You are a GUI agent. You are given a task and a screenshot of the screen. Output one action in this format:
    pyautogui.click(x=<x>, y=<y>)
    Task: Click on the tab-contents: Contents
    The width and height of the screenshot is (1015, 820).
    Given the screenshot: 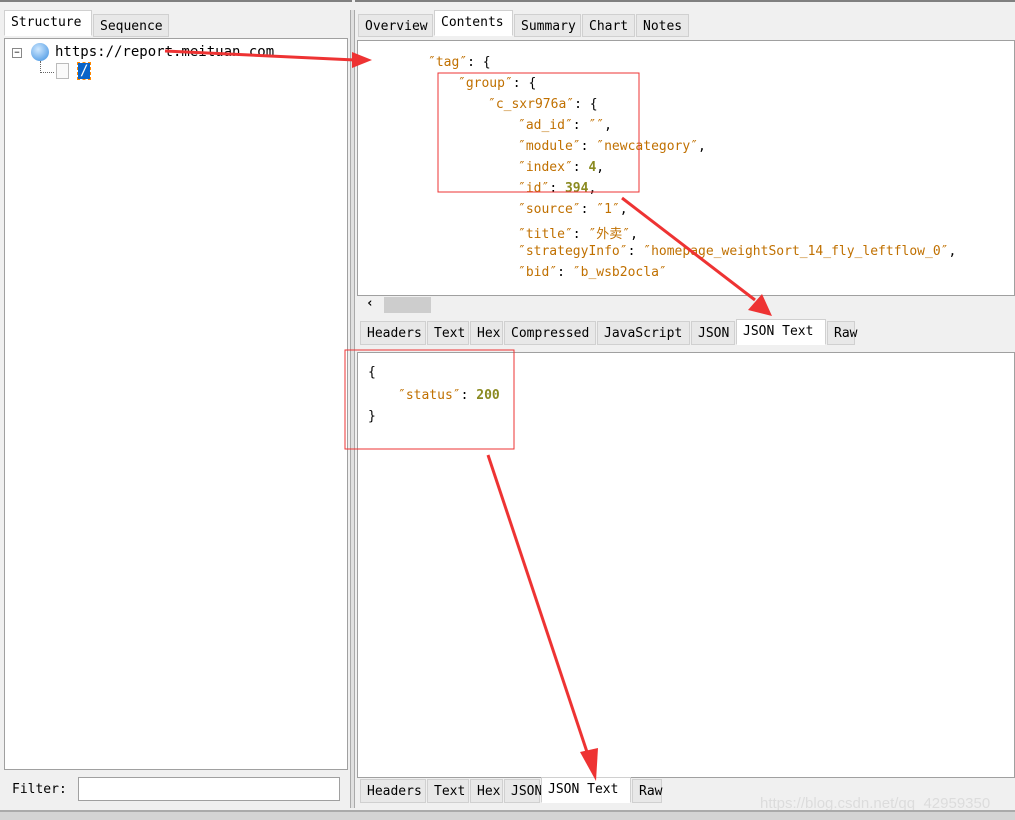 What is the action you would take?
    pyautogui.click(x=473, y=23)
    